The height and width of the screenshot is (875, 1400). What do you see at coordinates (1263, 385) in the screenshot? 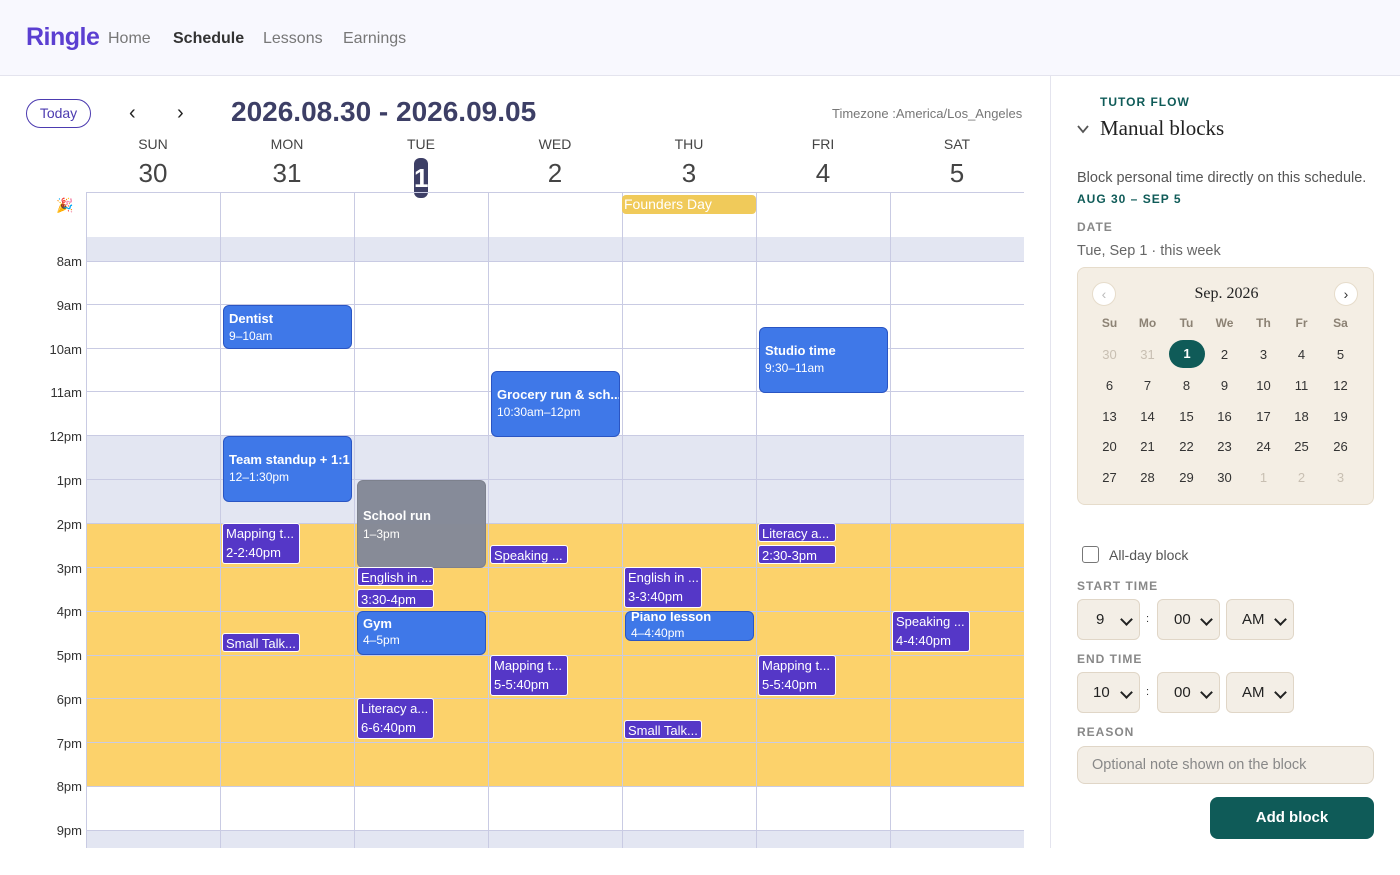
I see `calendar-day: 10` at bounding box center [1263, 385].